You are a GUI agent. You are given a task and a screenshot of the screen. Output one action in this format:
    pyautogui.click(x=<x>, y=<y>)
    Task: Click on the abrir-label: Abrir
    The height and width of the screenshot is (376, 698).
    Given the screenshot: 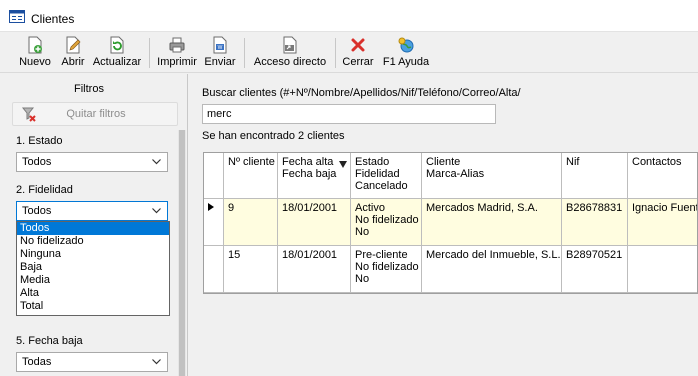 What is the action you would take?
    pyautogui.click(x=73, y=62)
    